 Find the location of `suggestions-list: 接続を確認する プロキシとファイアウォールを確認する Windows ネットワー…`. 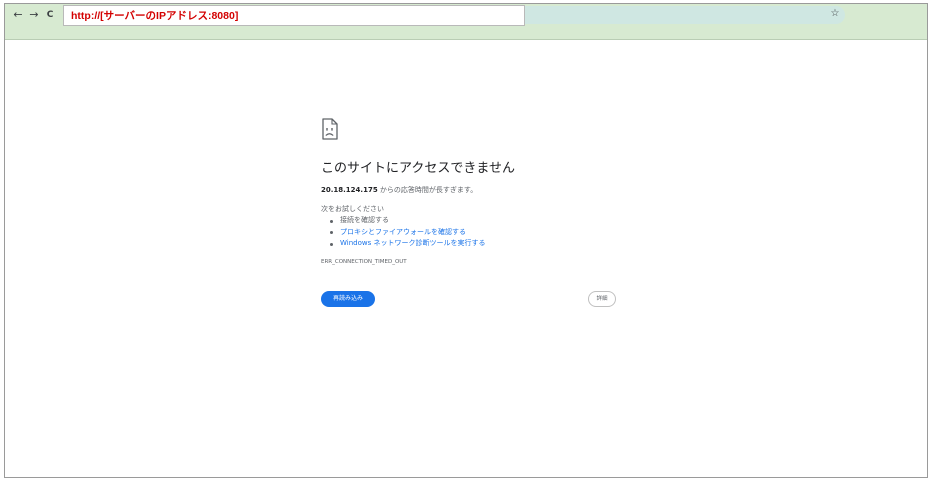

suggestions-list: 接続を確認する プロキシとファイアウォールを確認する Windows ネットワー… is located at coordinates (403, 232).